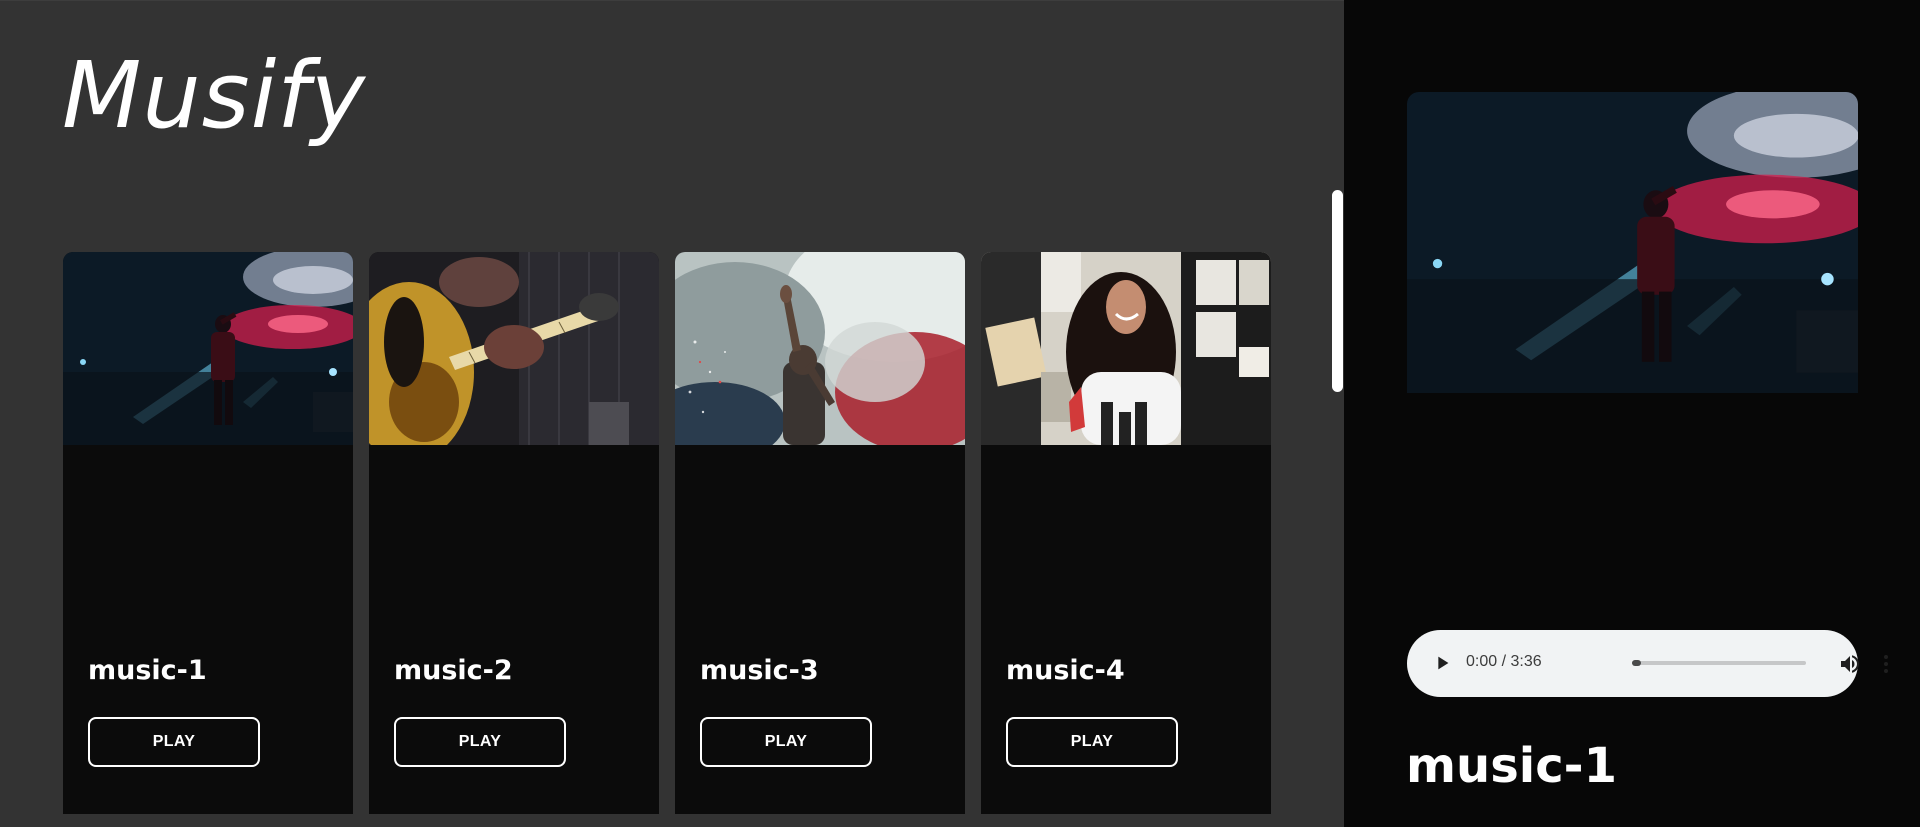 Image resolution: width=1920 pixels, height=827 pixels. I want to click on scrollbar-thumb, so click(1337, 291).